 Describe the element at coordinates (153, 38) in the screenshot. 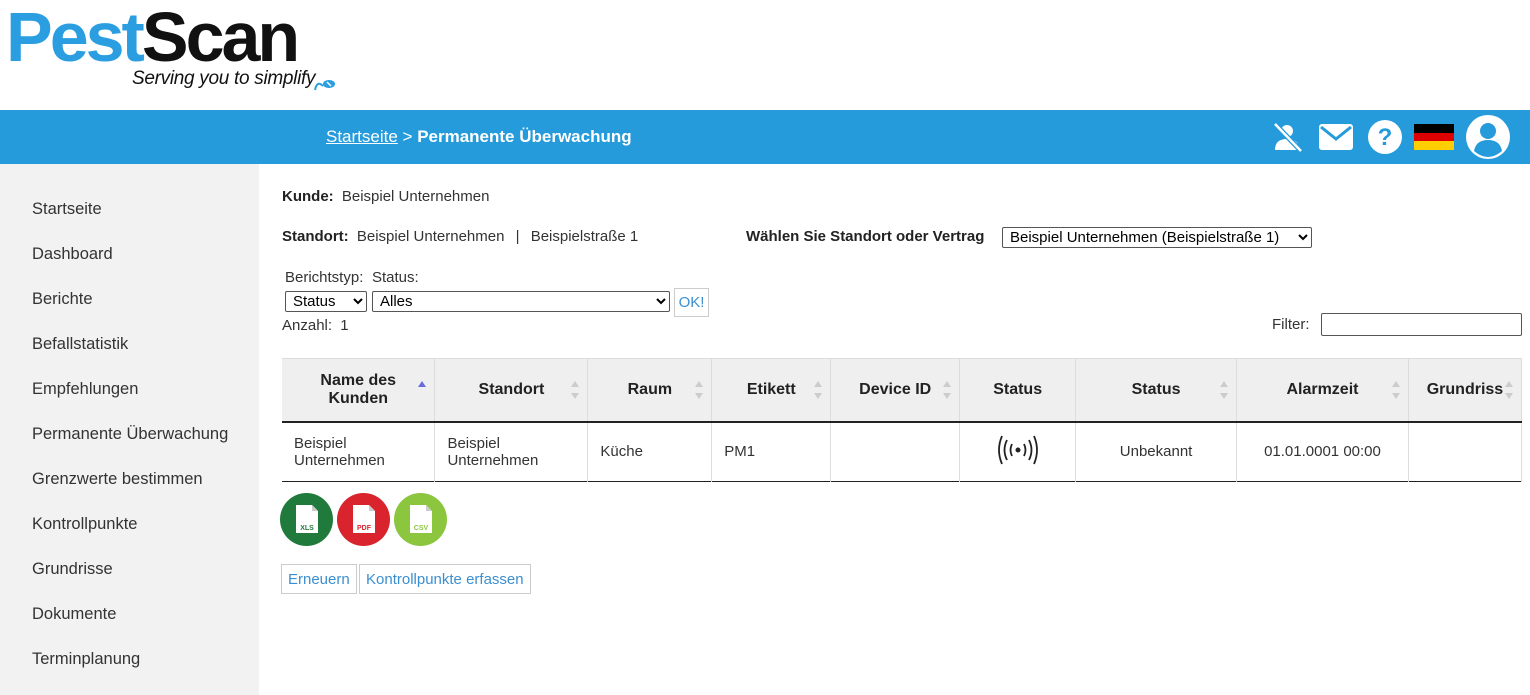

I see `logo-wordmark: PestScan` at that location.